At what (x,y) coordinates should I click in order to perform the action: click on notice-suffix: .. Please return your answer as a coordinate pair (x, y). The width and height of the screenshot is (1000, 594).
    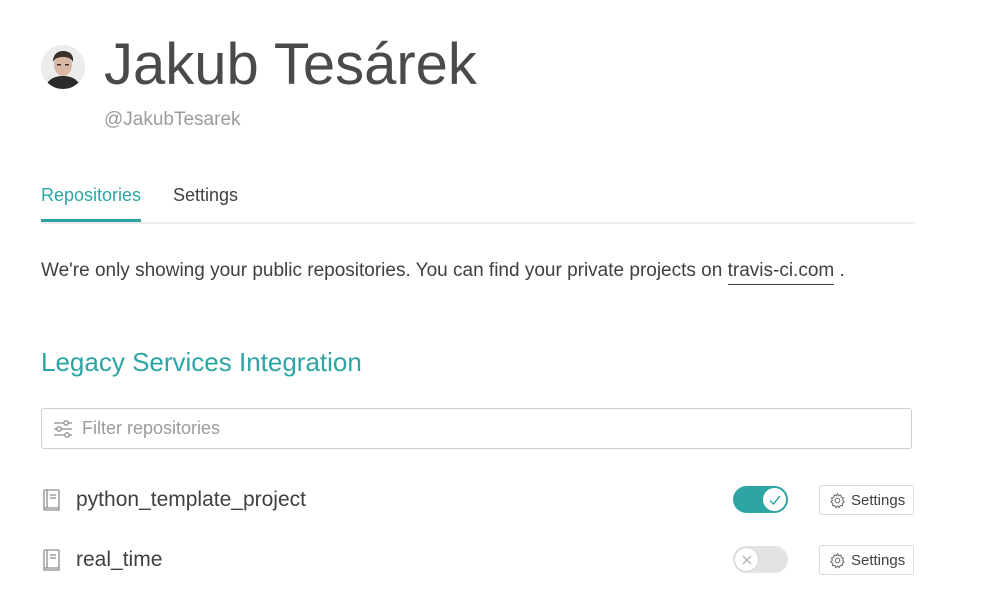
    Looking at the image, I should click on (839, 270).